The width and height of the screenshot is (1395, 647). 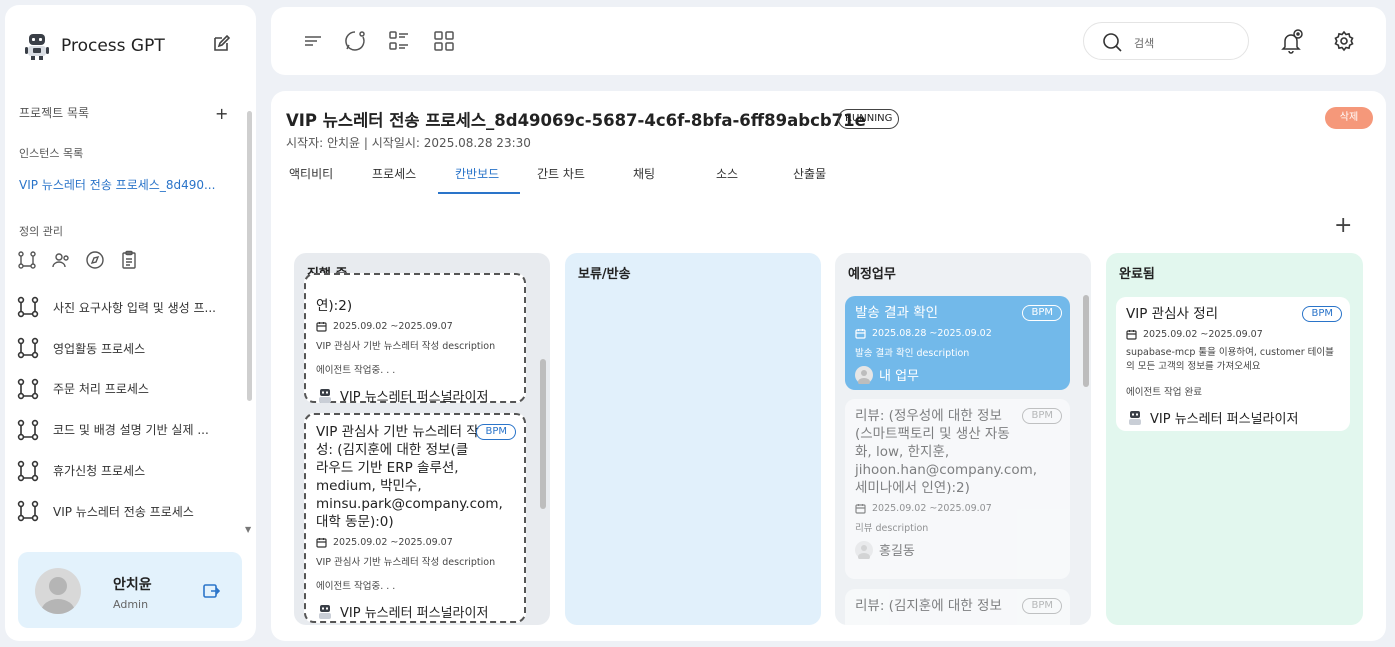 I want to click on search-icon, so click(x=1112, y=42).